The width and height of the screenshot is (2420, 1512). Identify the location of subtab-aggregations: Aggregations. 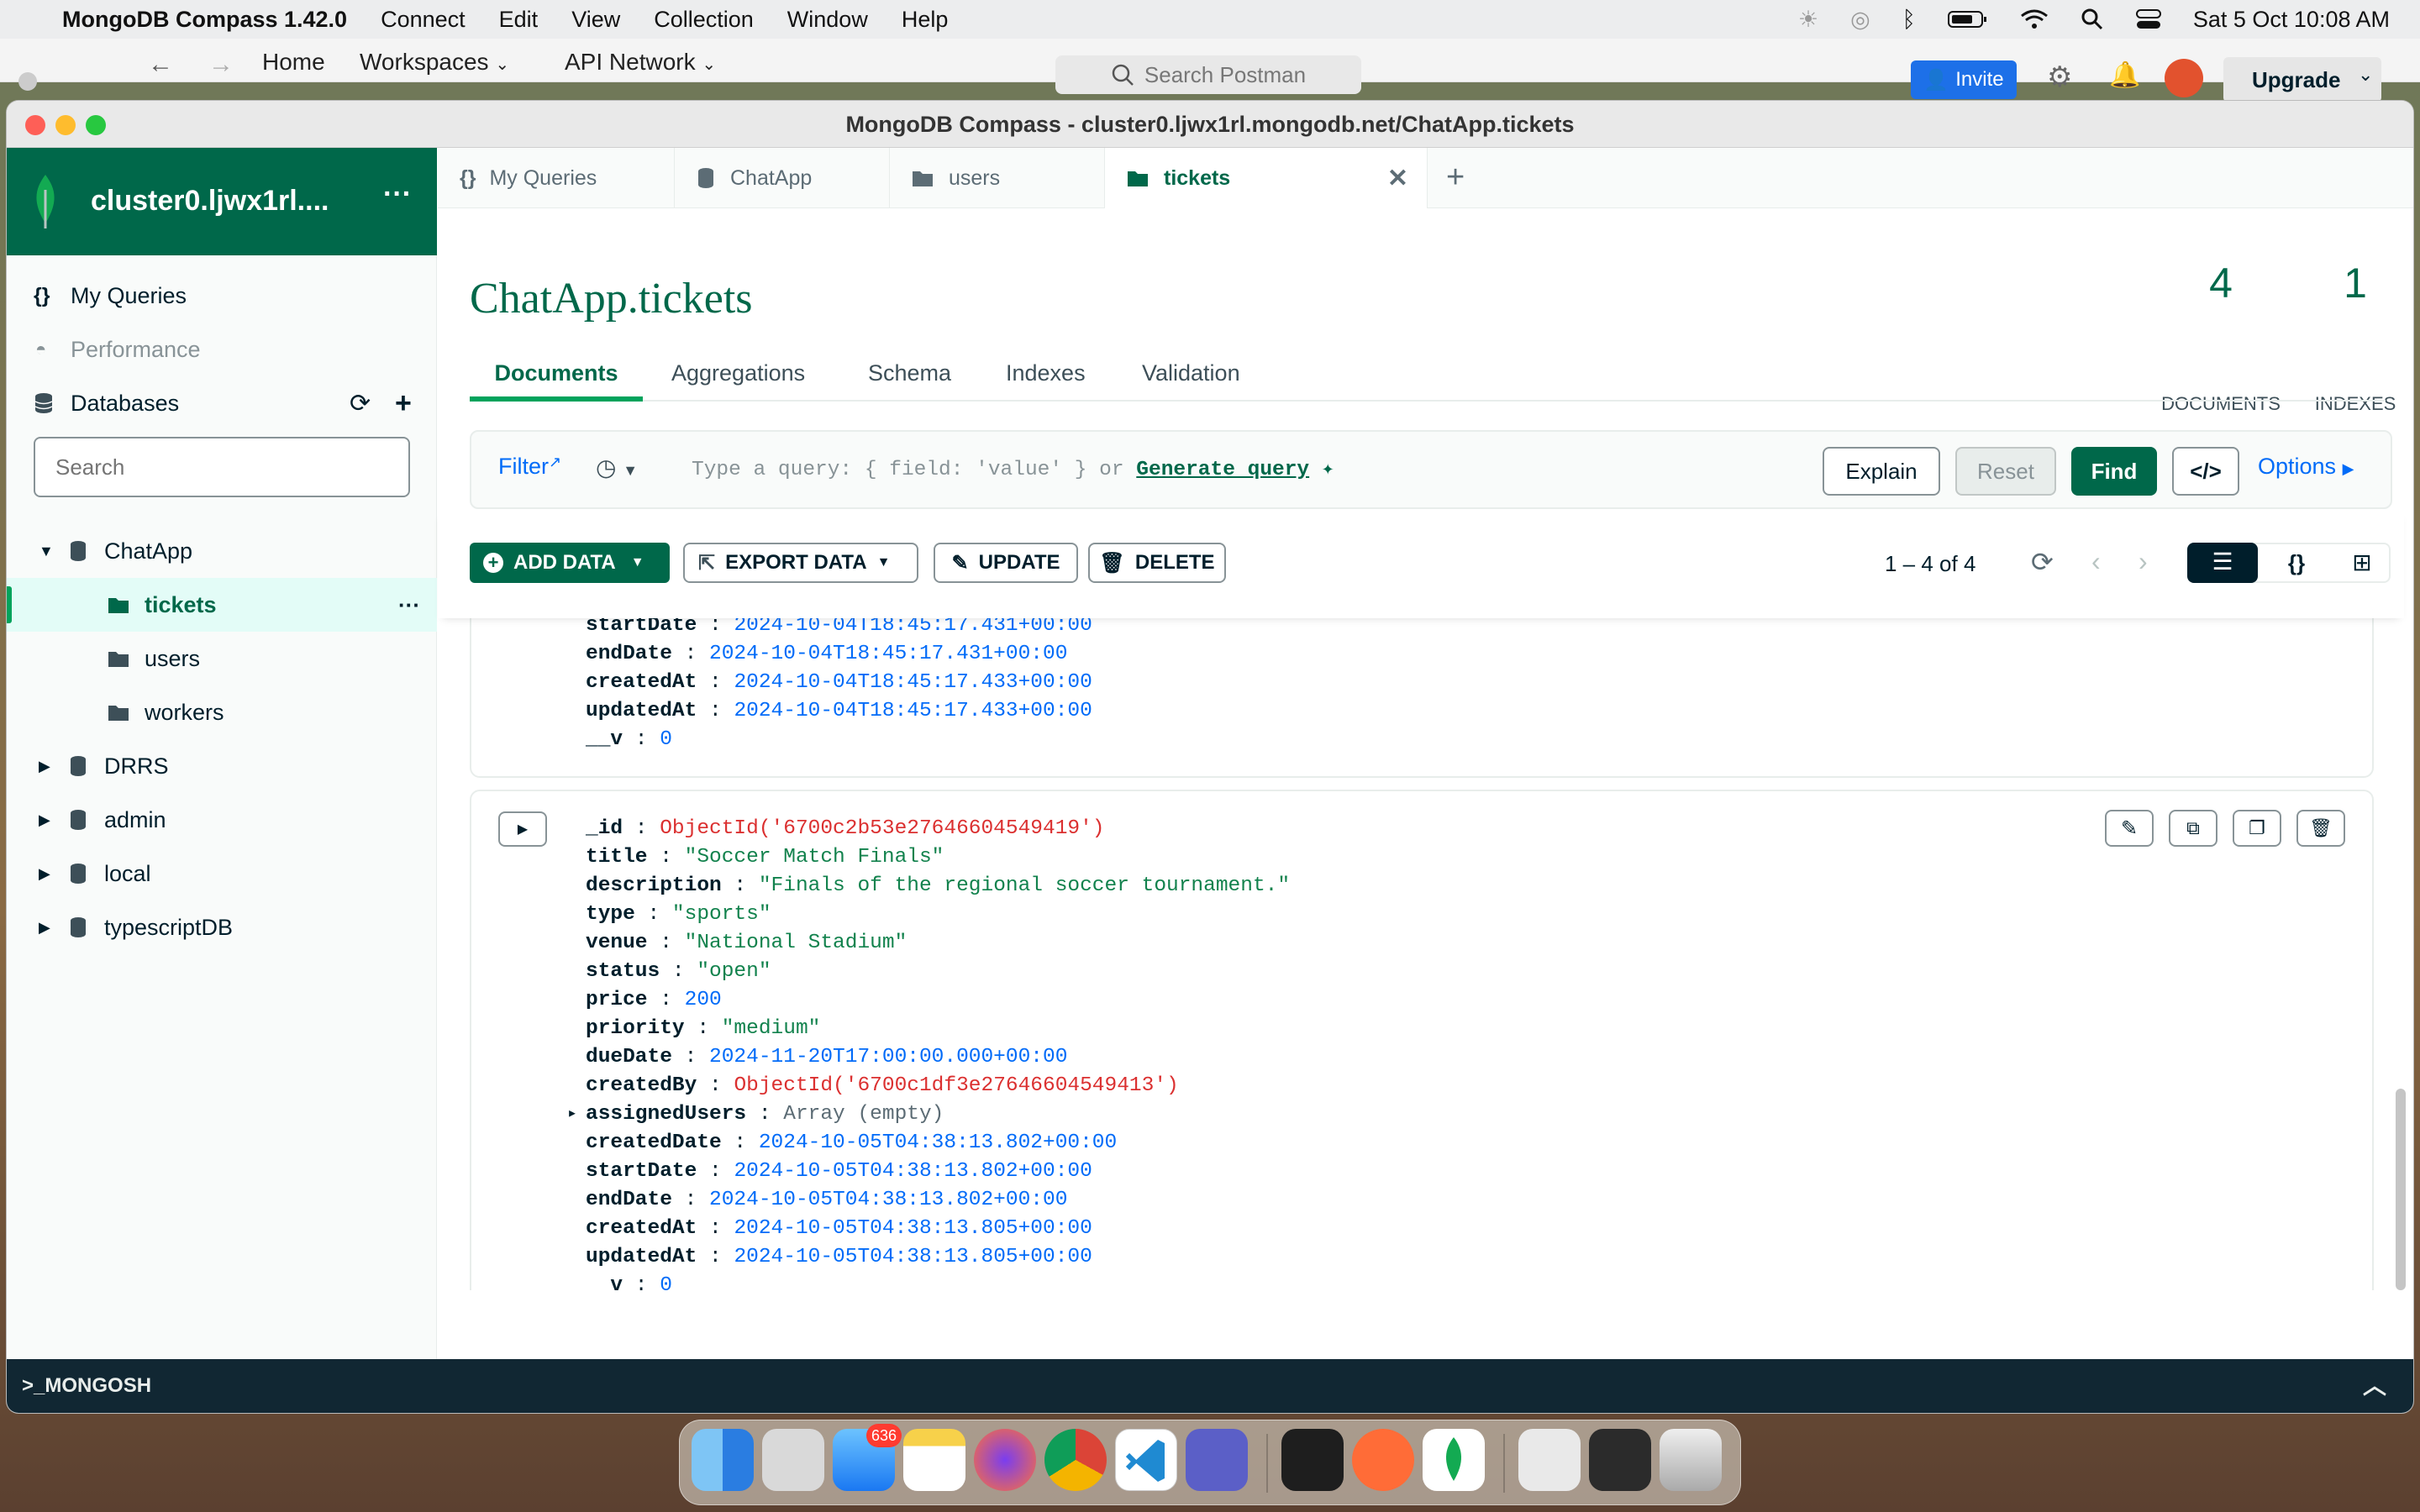
(738, 372).